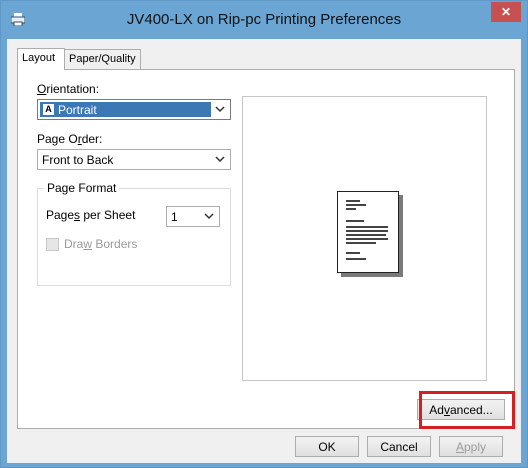 This screenshot has width=528, height=468. What do you see at coordinates (467, 410) in the screenshot?
I see `annotation-highlight-box` at bounding box center [467, 410].